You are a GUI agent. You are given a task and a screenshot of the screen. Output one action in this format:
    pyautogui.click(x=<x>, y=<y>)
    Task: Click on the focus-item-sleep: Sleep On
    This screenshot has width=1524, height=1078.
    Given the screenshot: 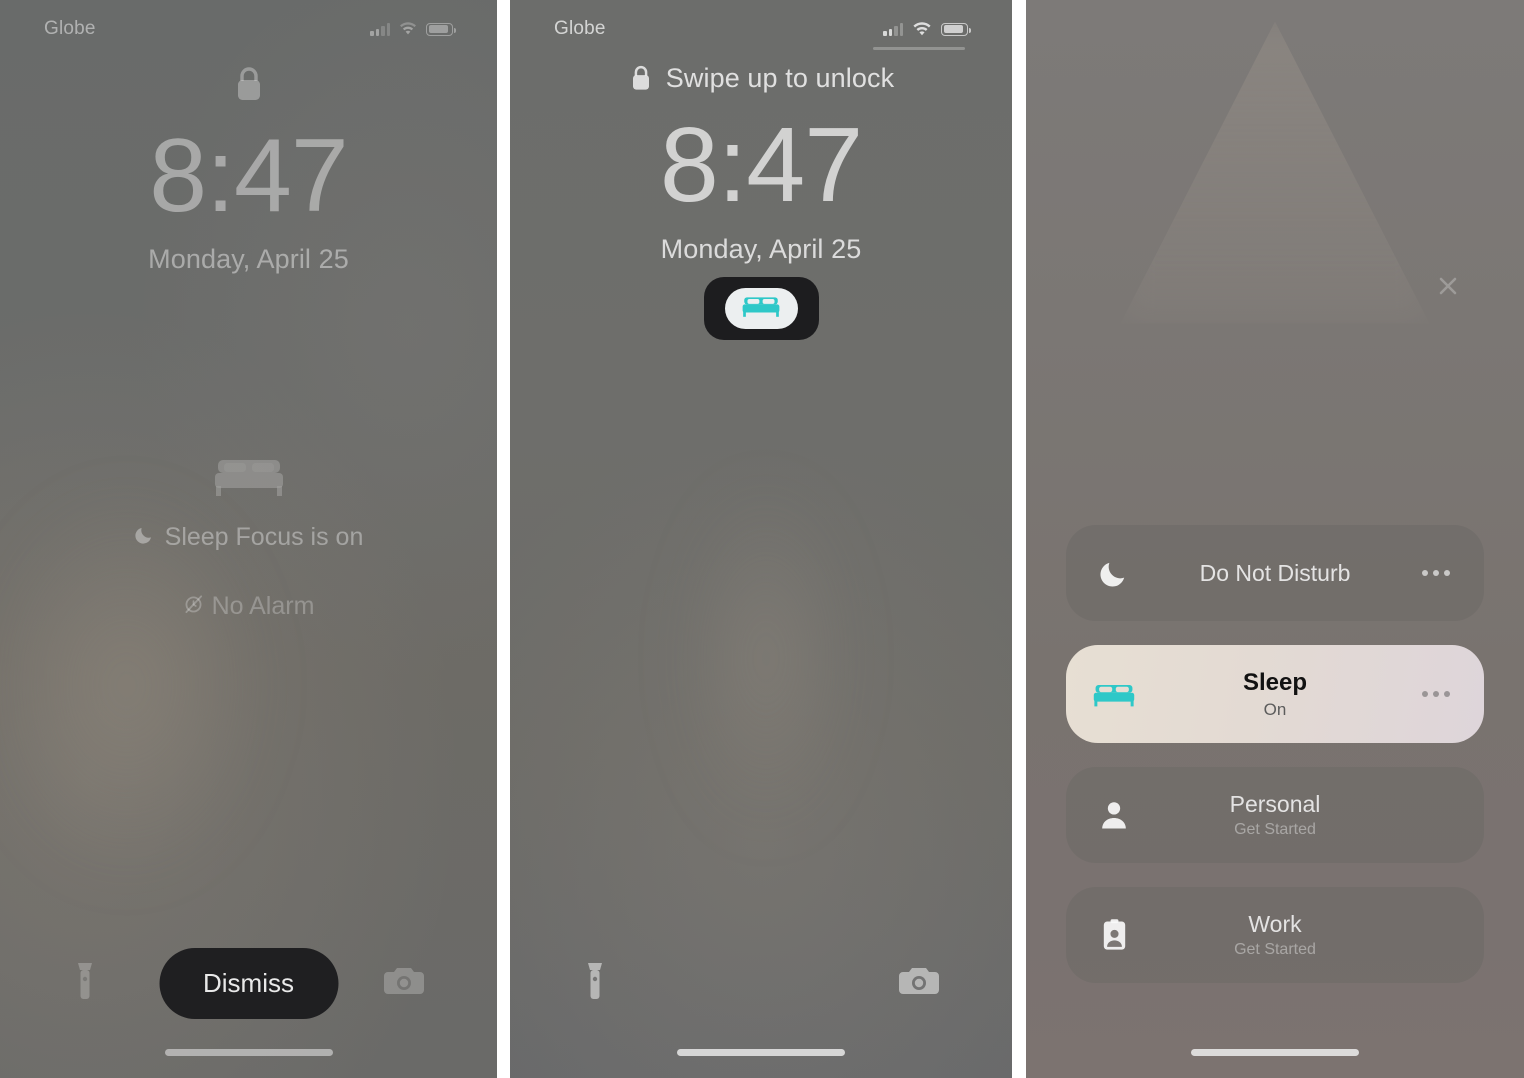 What is the action you would take?
    pyautogui.click(x=1275, y=694)
    